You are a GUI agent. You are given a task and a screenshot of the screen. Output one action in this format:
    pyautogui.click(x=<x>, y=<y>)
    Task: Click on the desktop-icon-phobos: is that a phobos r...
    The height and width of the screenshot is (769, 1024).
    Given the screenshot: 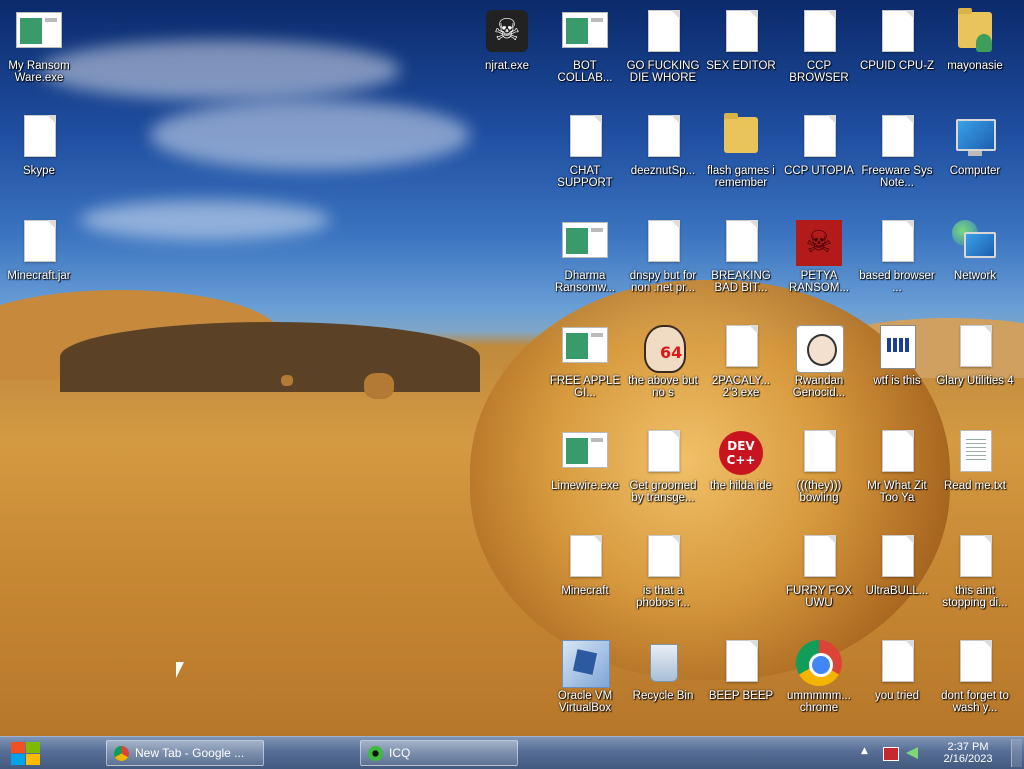 What is the action you would take?
    pyautogui.click(x=663, y=572)
    